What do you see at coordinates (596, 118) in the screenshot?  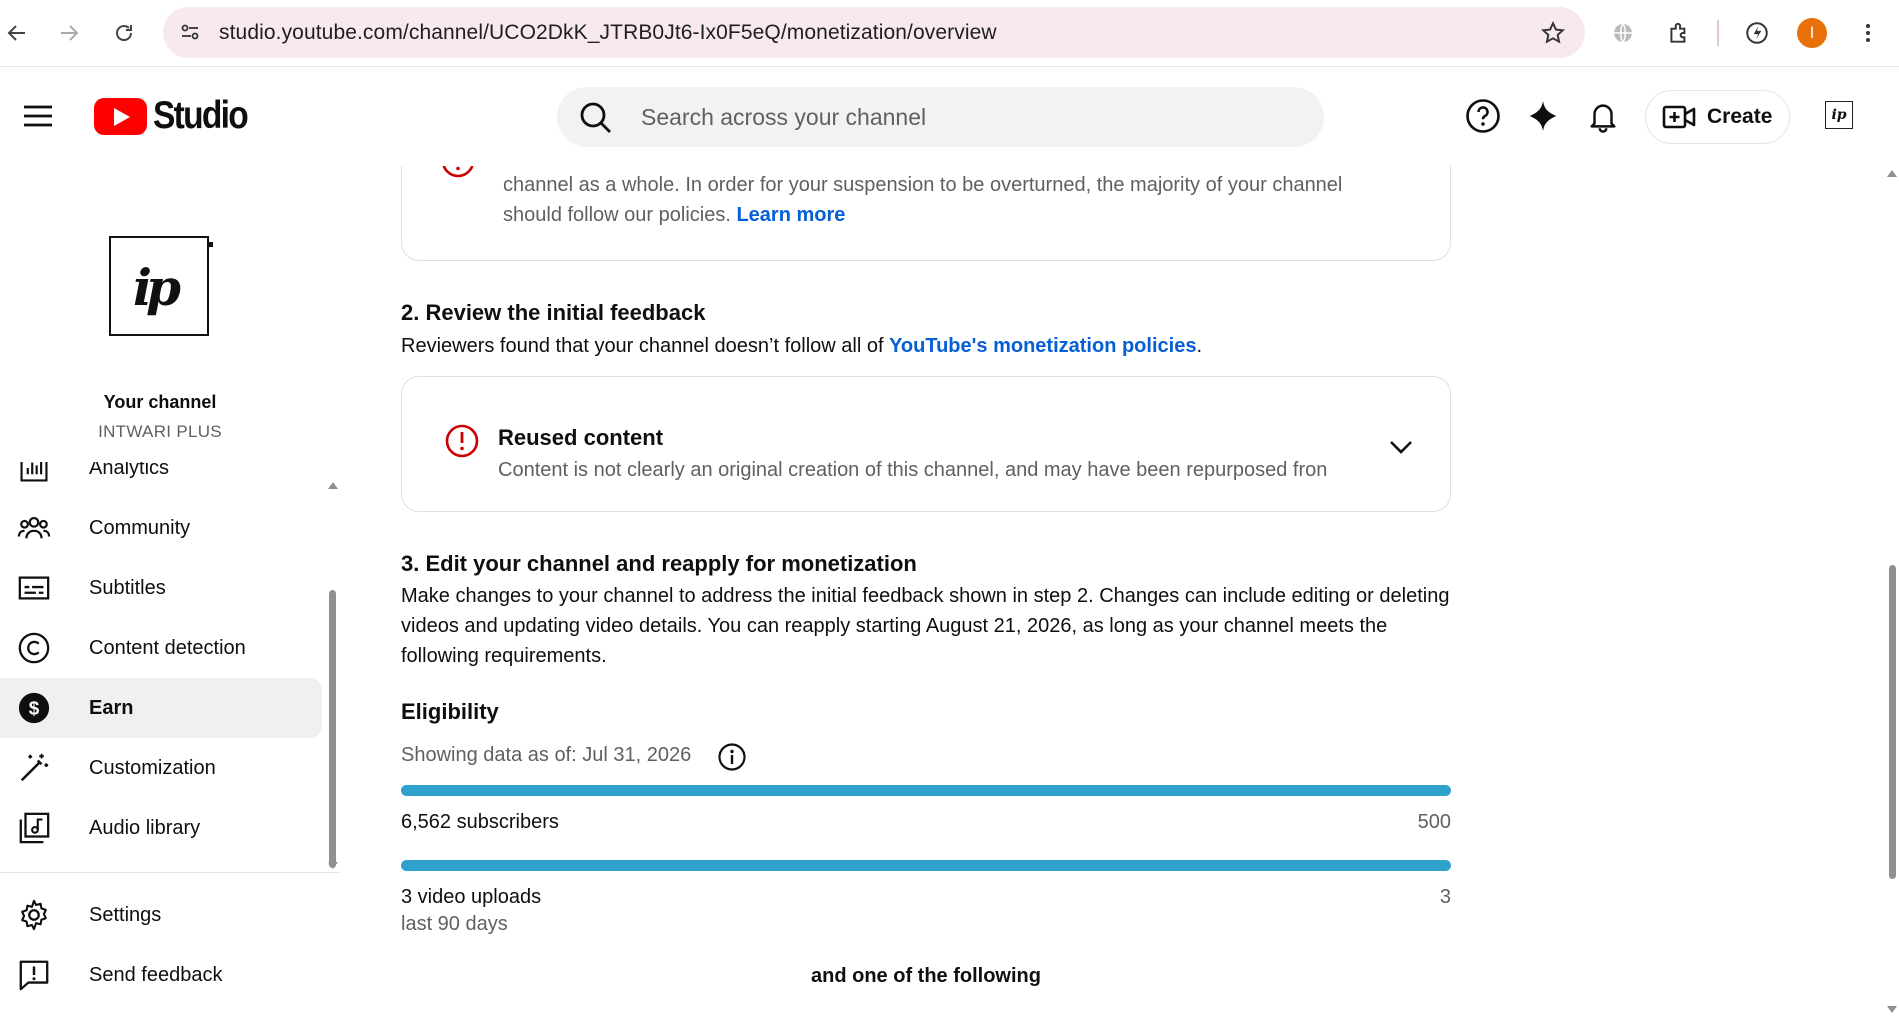 I see `search-icon` at bounding box center [596, 118].